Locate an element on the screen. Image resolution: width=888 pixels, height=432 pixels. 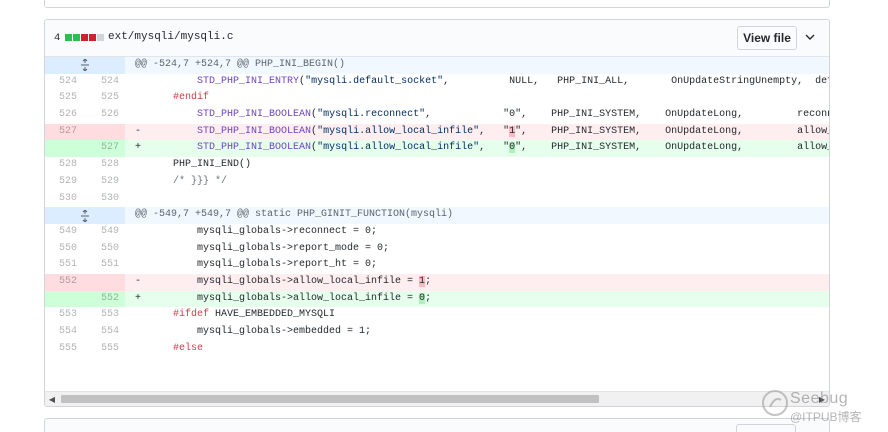
hunk-header: @@ -524,7 +524,7 @@ PHP_INI_BEGIN() is located at coordinates (477, 65).